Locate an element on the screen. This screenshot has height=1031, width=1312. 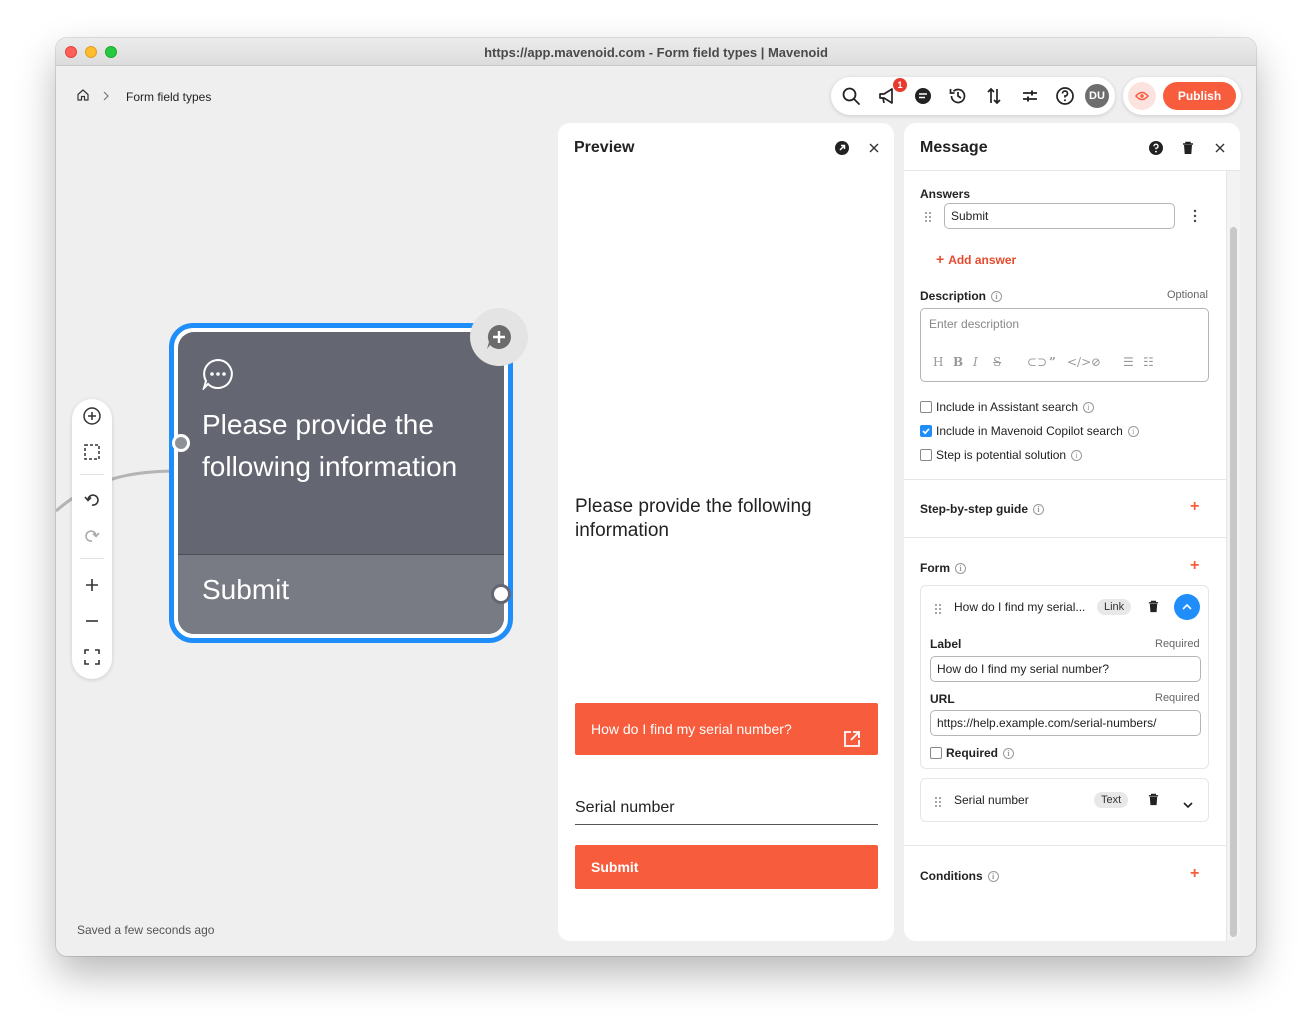
preview-link-button: How do I find my serial number? is located at coordinates (726, 729).